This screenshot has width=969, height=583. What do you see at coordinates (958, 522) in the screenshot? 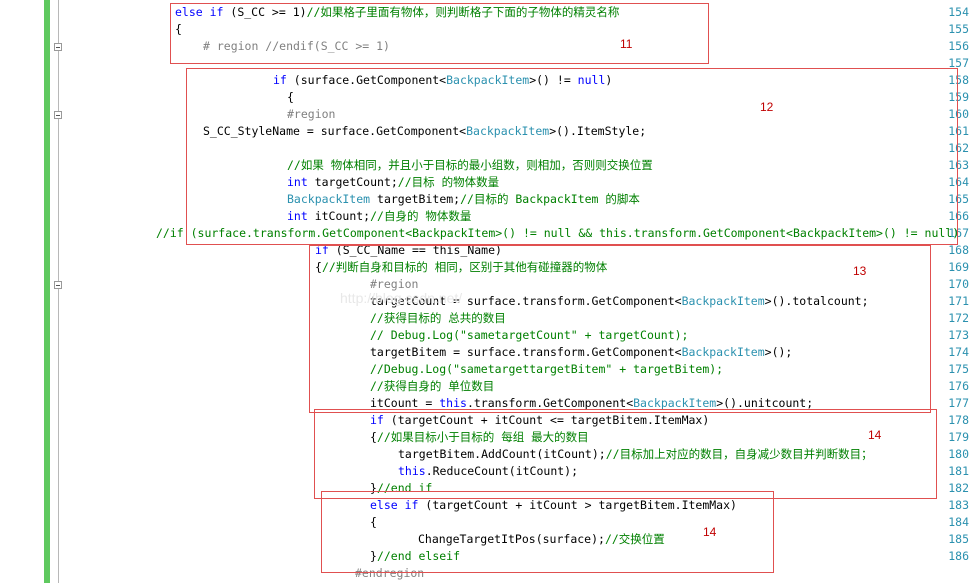
I see `line-number: 184` at bounding box center [958, 522].